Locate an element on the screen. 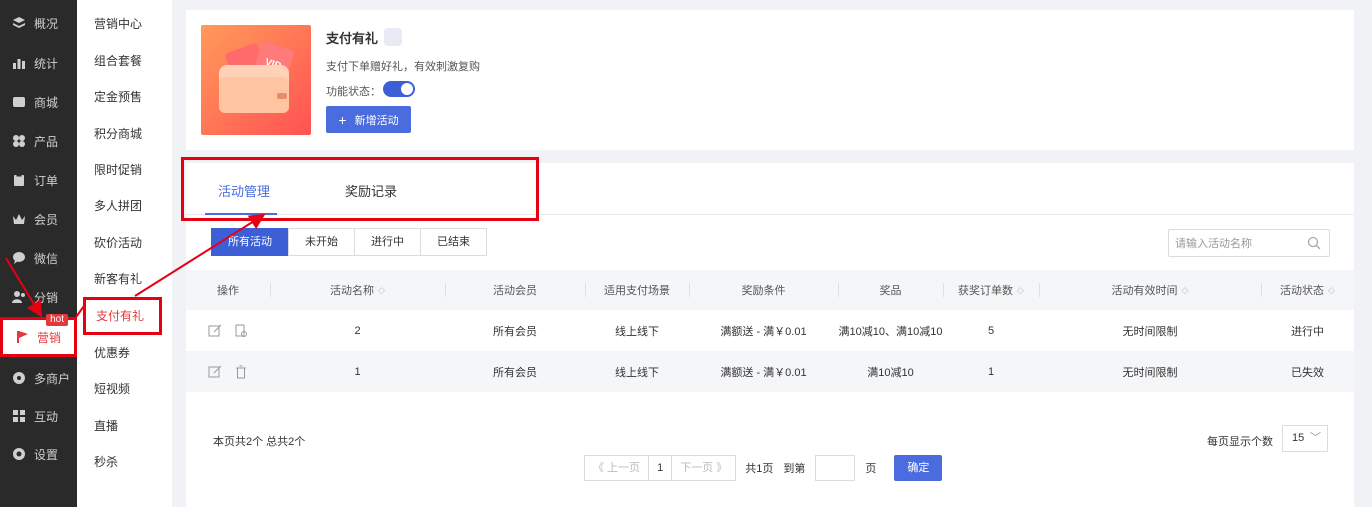  pagination: 《 上一页 1 下一页 》 共1页 到第 页 确定 is located at coordinates (763, 468).